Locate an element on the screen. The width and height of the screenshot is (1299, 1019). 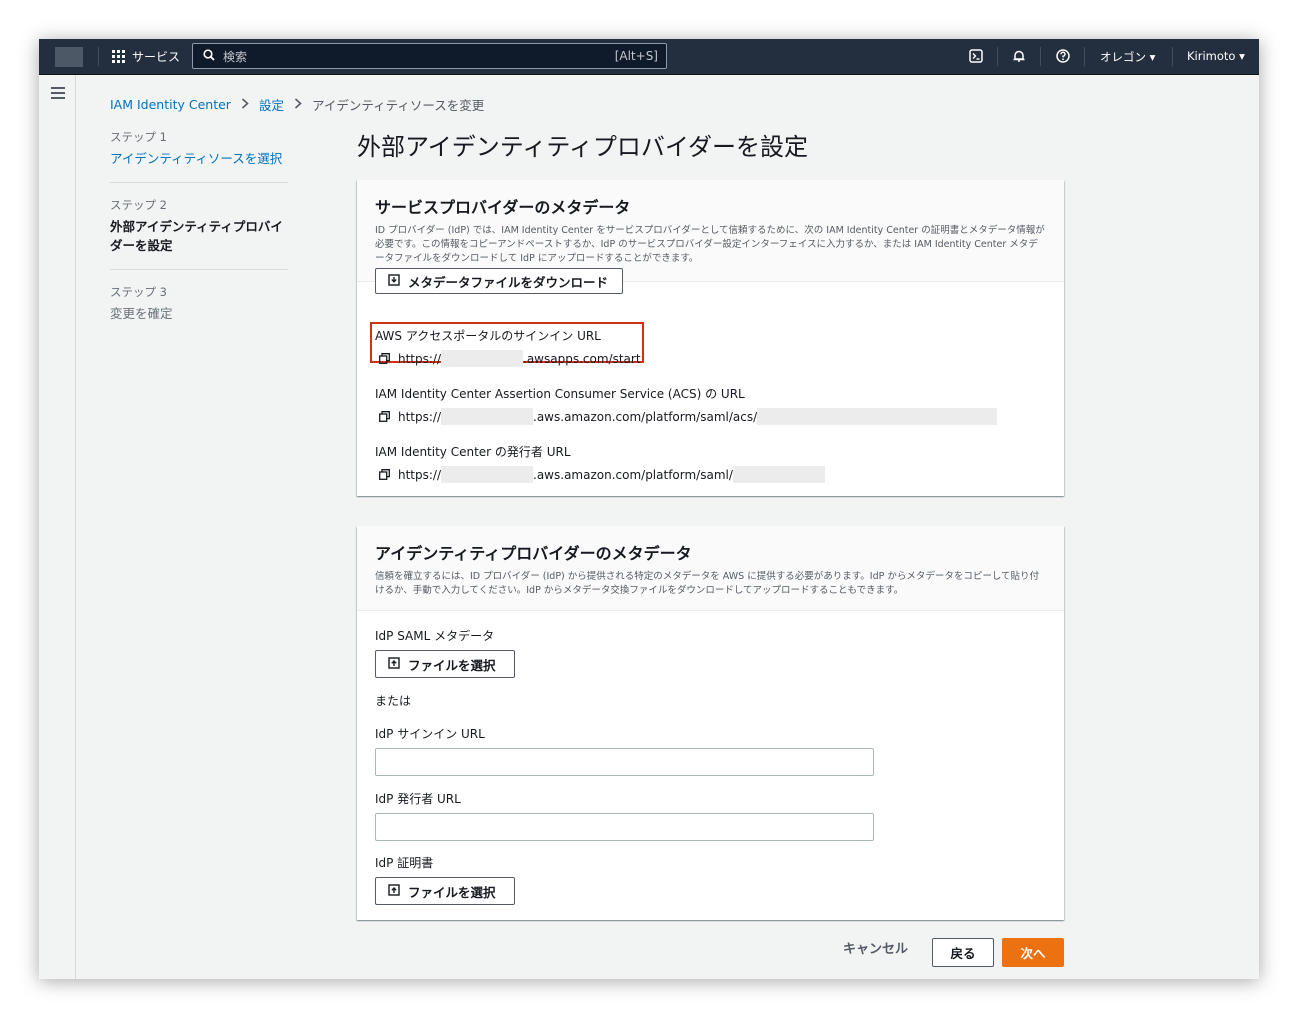
download-metadata-button: メタデータファイルをダウンロード is located at coordinates (499, 281).